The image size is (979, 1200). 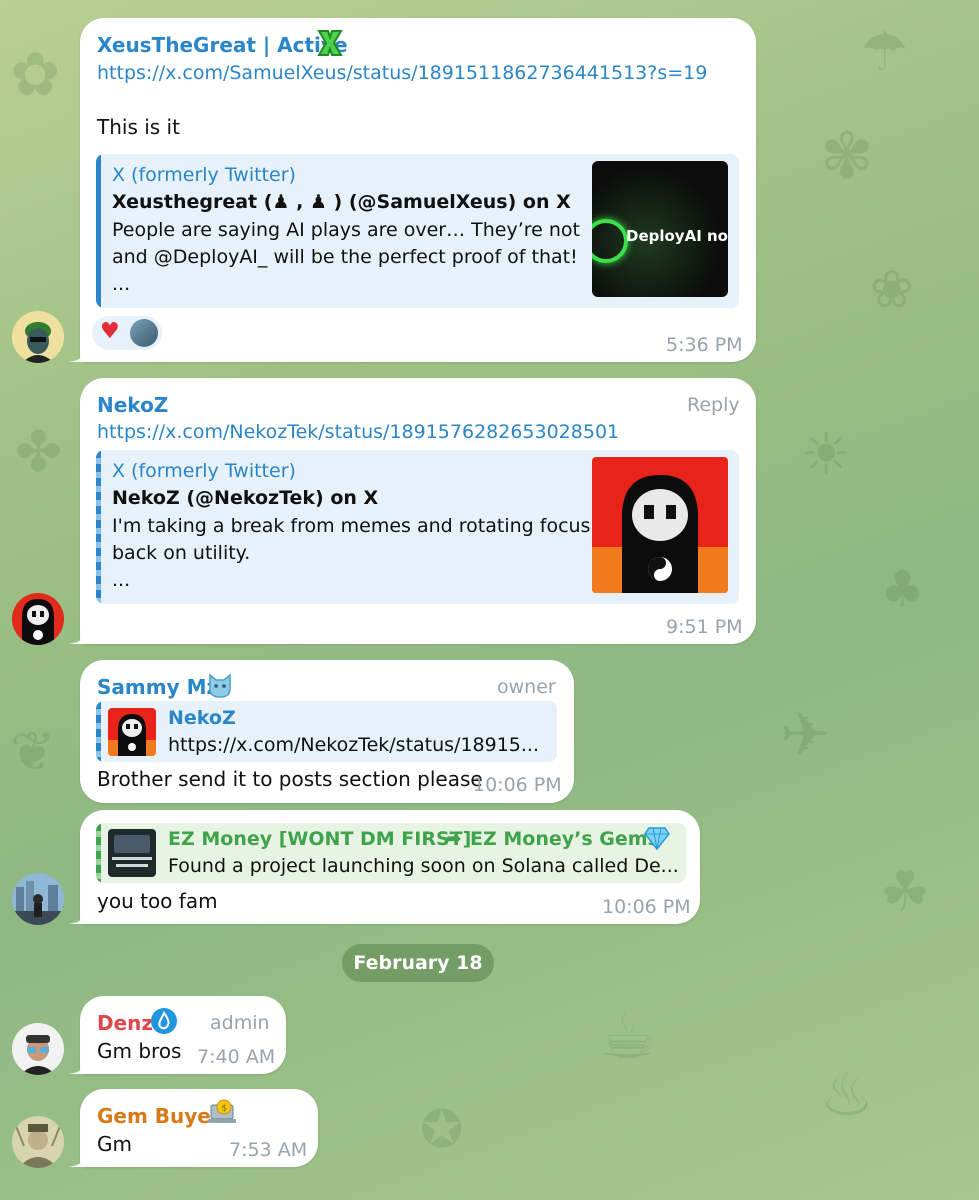 I want to click on role-badge: admin, so click(x=240, y=1023).